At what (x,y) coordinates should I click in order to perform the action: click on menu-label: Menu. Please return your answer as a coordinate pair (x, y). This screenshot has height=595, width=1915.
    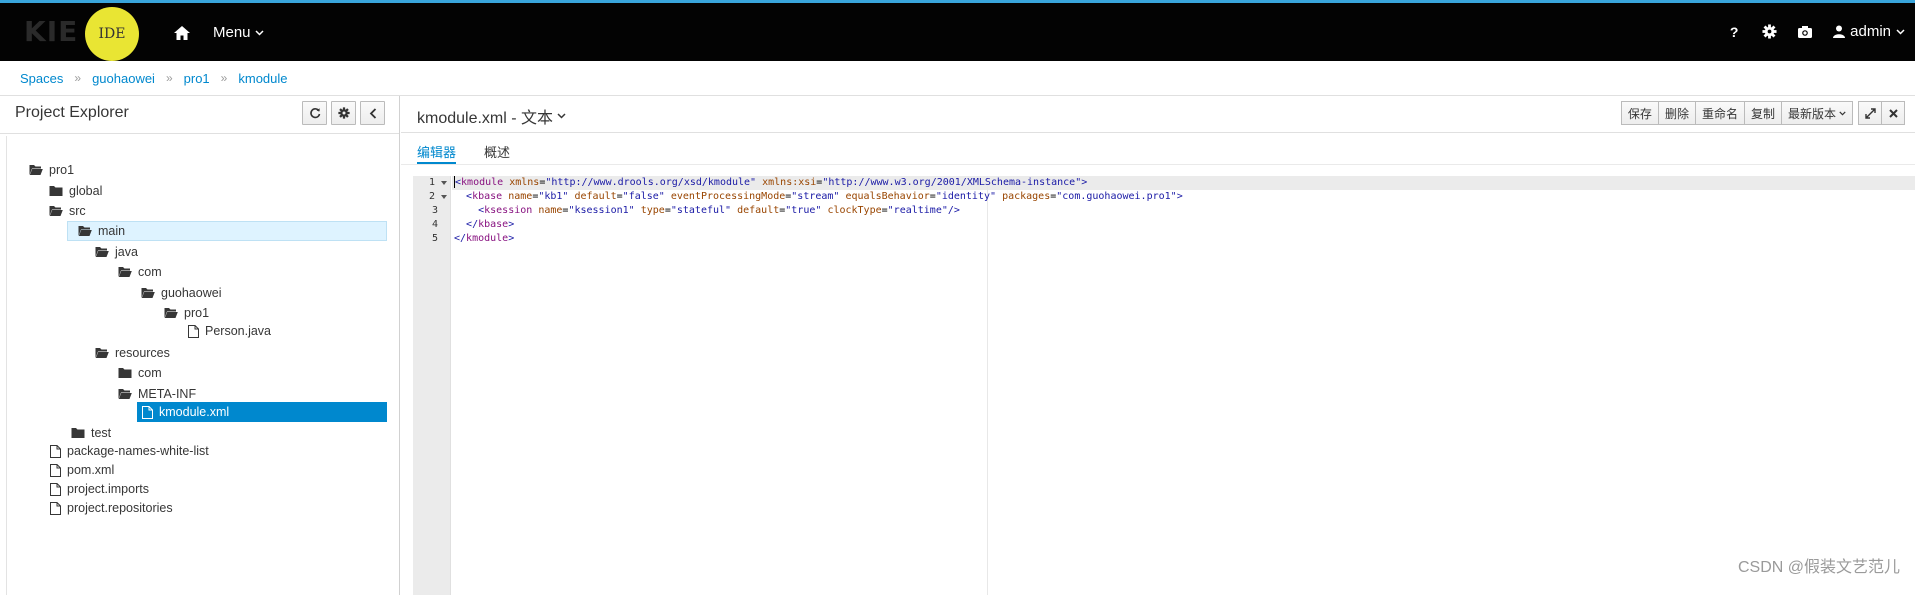
    Looking at the image, I should click on (232, 32).